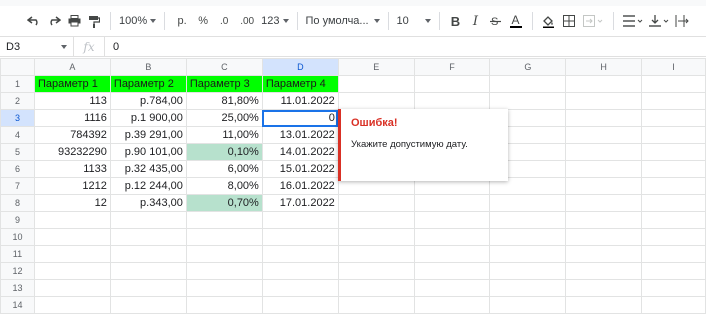  Describe the element at coordinates (72, 84) in the screenshot. I see `cell: Параметр 1` at that location.